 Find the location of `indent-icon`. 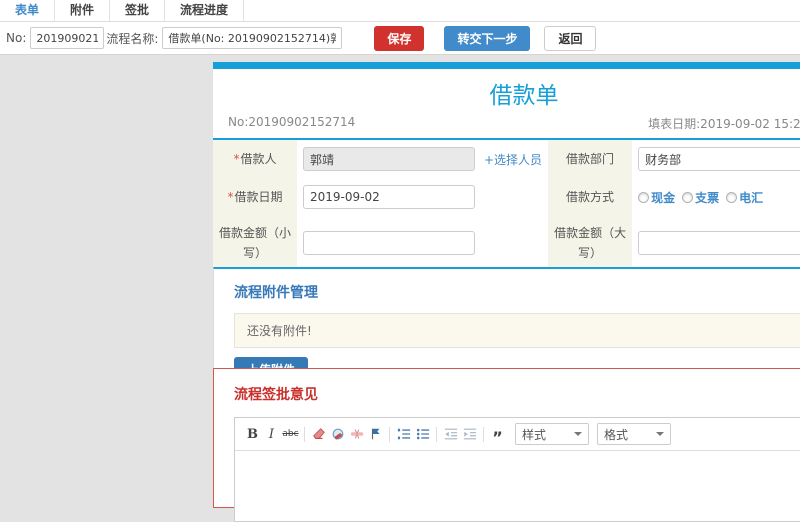

indent-icon is located at coordinates (469, 434).